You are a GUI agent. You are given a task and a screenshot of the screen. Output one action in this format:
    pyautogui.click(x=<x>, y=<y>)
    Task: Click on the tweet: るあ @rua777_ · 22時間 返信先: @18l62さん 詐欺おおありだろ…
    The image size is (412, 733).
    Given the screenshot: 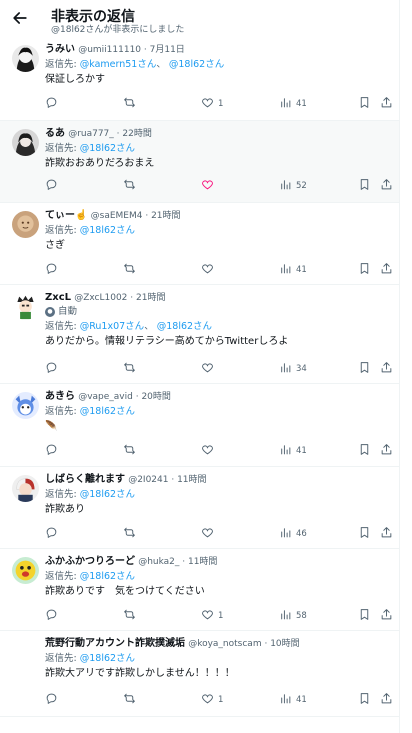 What is the action you would take?
    pyautogui.click(x=199, y=162)
    